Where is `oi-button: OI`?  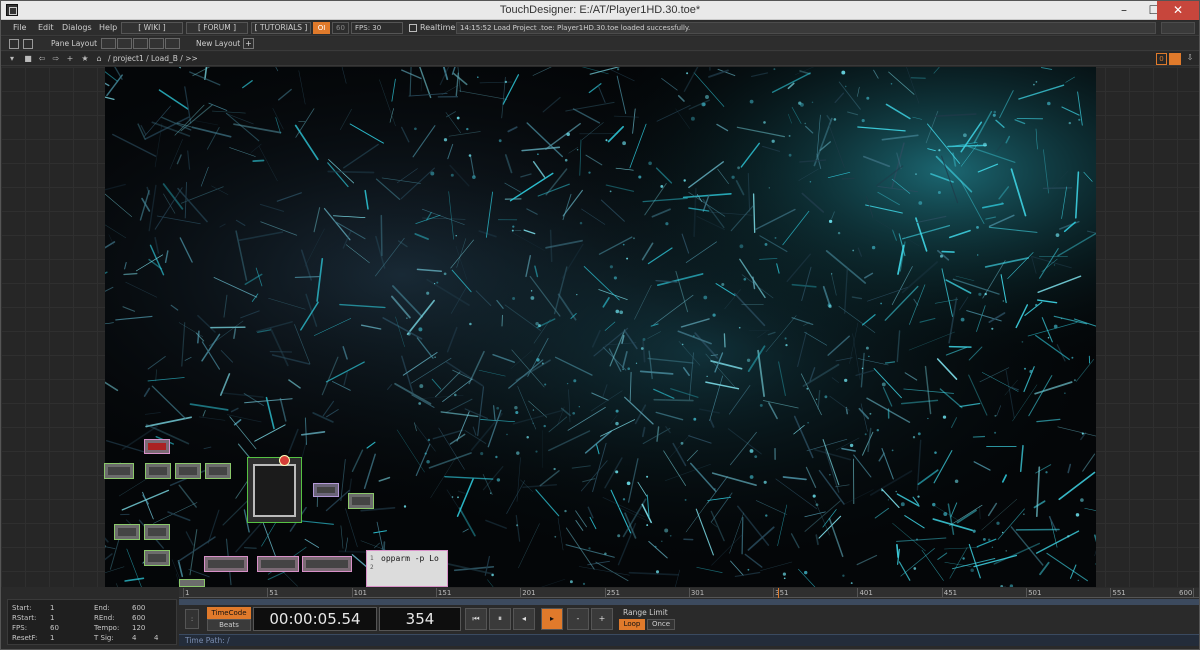 oi-button: OI is located at coordinates (321, 28).